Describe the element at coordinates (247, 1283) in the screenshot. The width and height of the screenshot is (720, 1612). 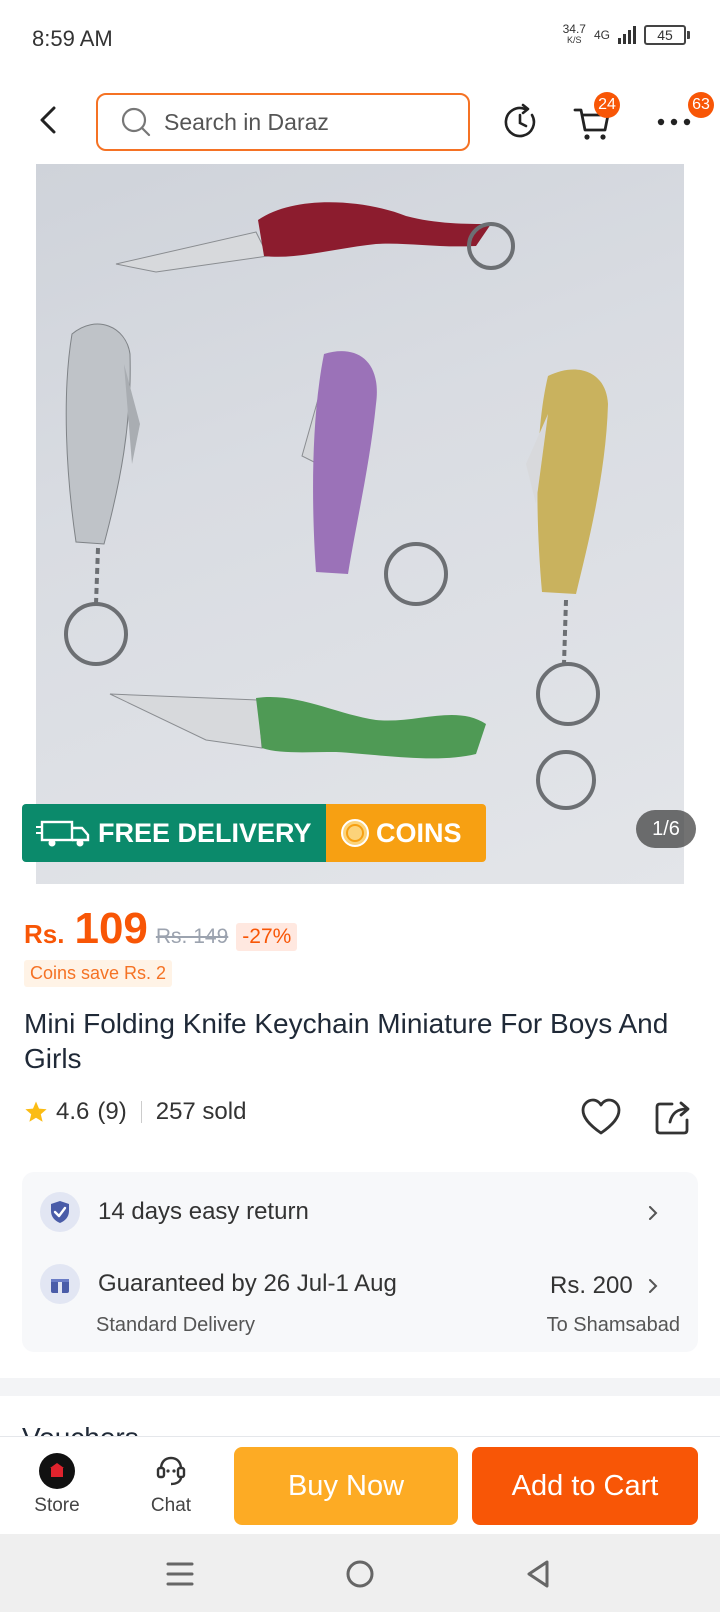
I see `delivery-guarantee-text: Guaranteed by 26 Jul-1 Aug` at that location.